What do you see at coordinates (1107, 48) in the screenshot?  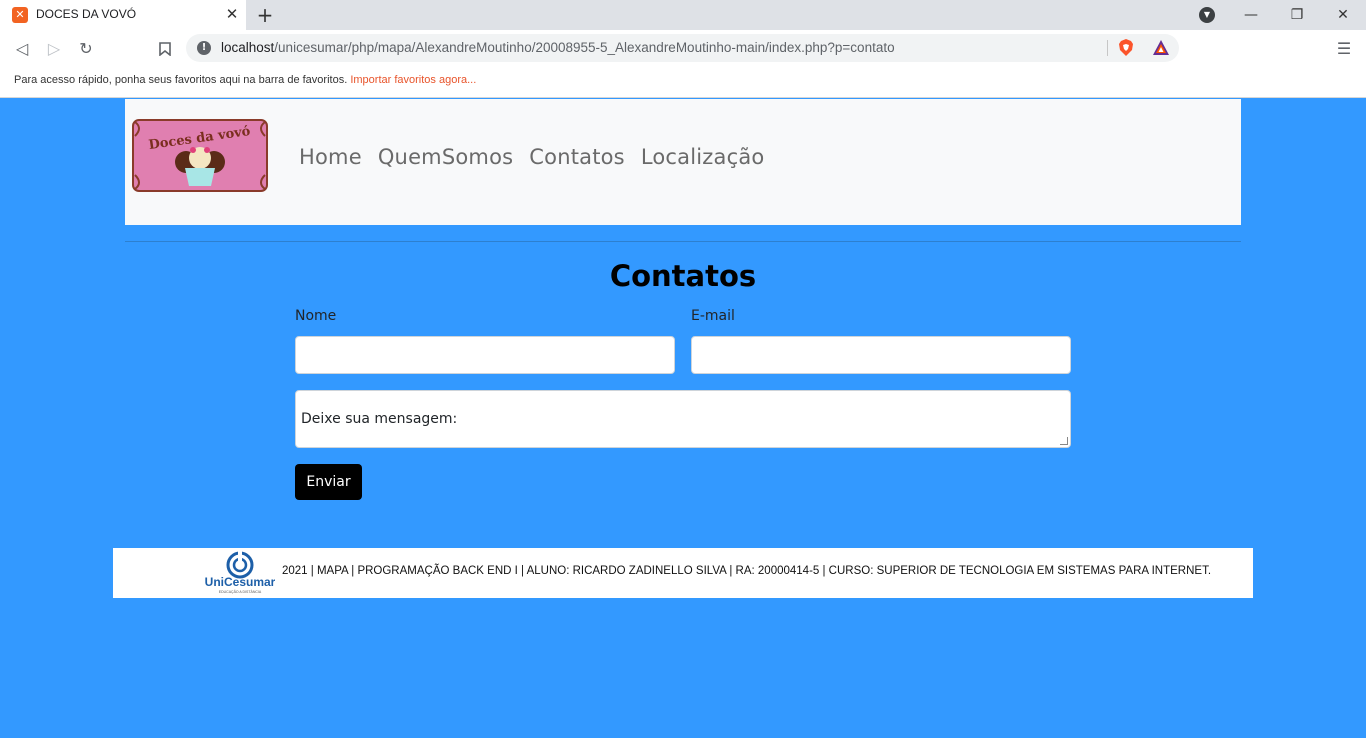 I see `omnibox-separator` at bounding box center [1107, 48].